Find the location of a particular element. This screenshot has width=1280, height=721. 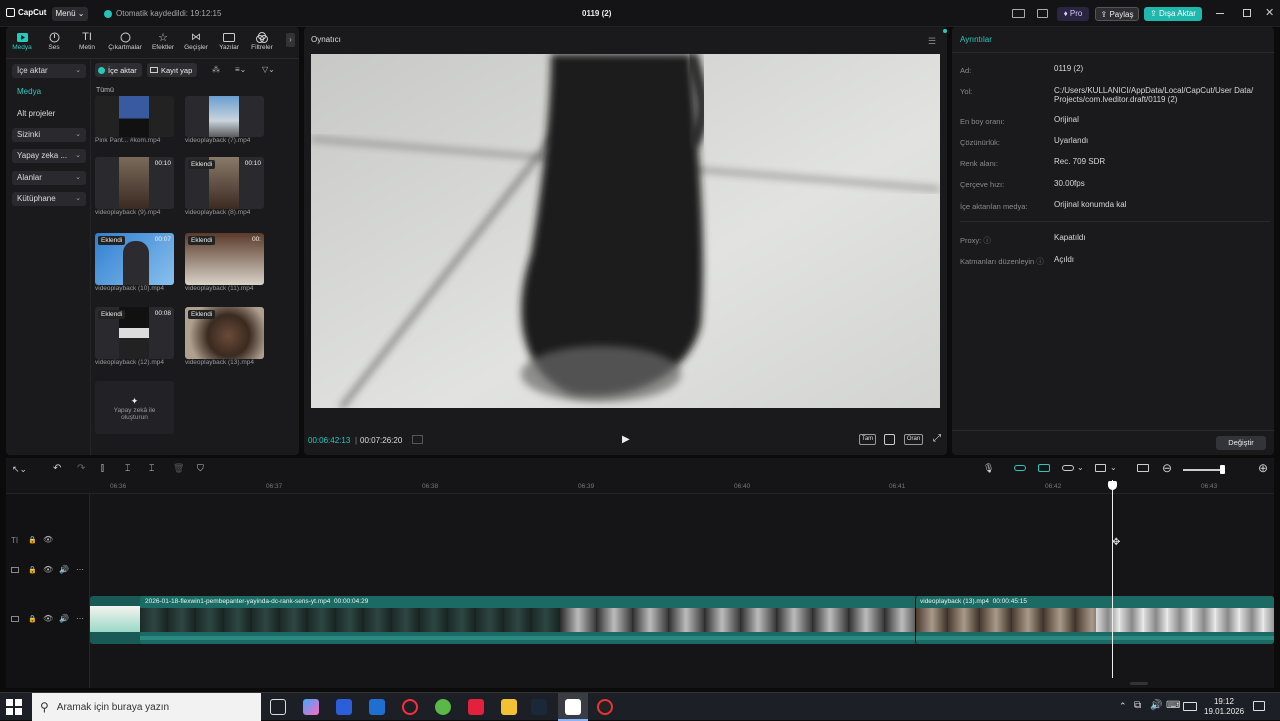

tab-media: Medya is located at coordinates (22, 41).